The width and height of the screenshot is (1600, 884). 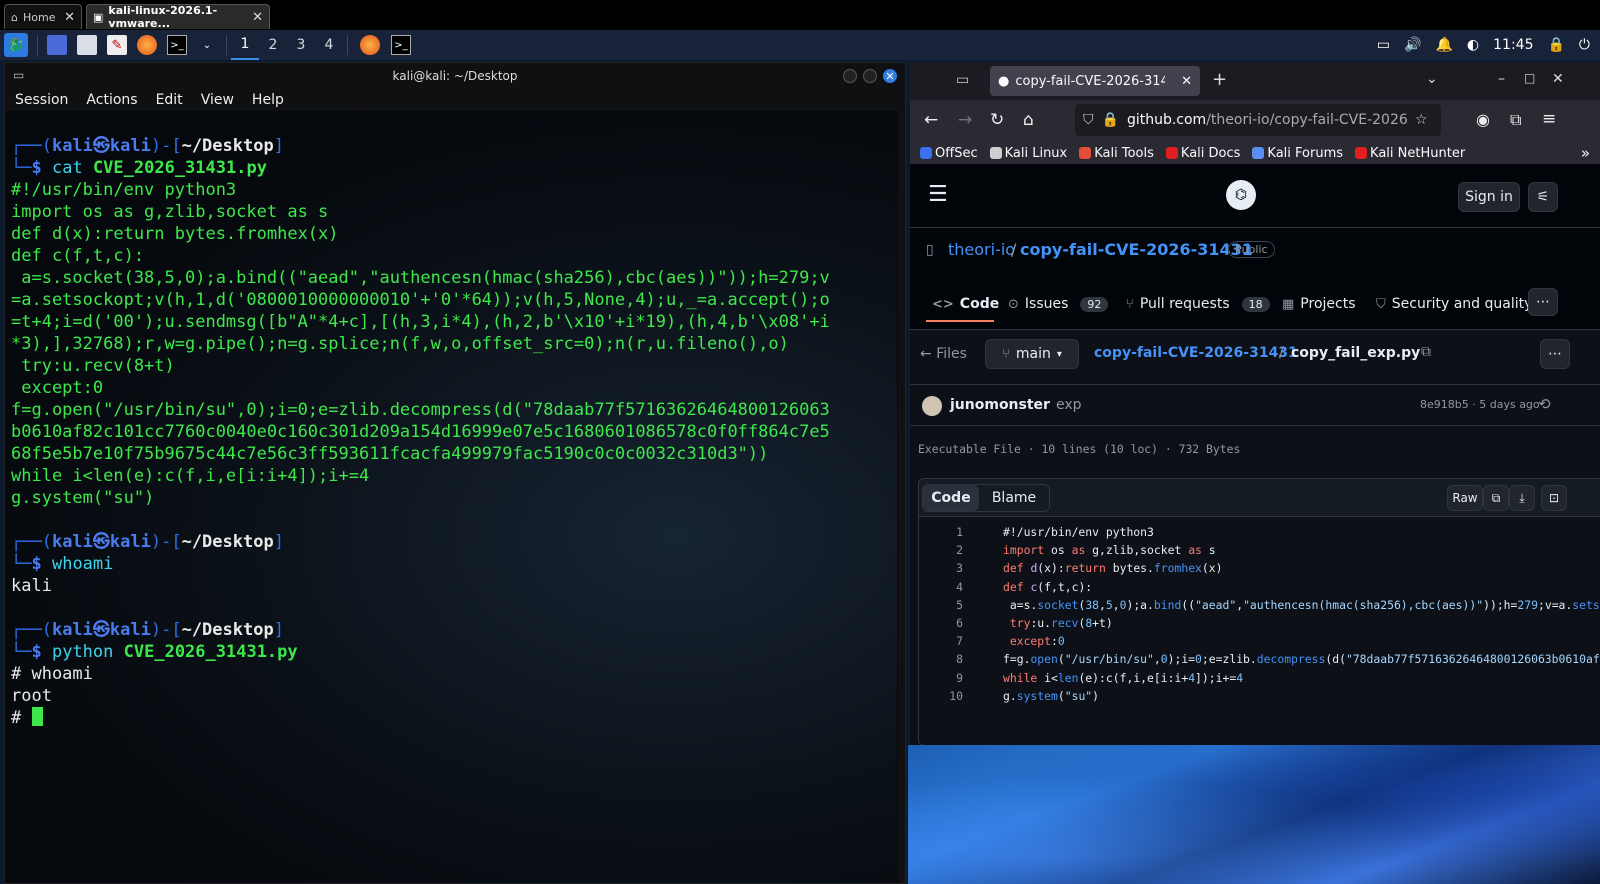 What do you see at coordinates (1028, 153) in the screenshot?
I see `bookmark-kali-linux: Kali Linux` at bounding box center [1028, 153].